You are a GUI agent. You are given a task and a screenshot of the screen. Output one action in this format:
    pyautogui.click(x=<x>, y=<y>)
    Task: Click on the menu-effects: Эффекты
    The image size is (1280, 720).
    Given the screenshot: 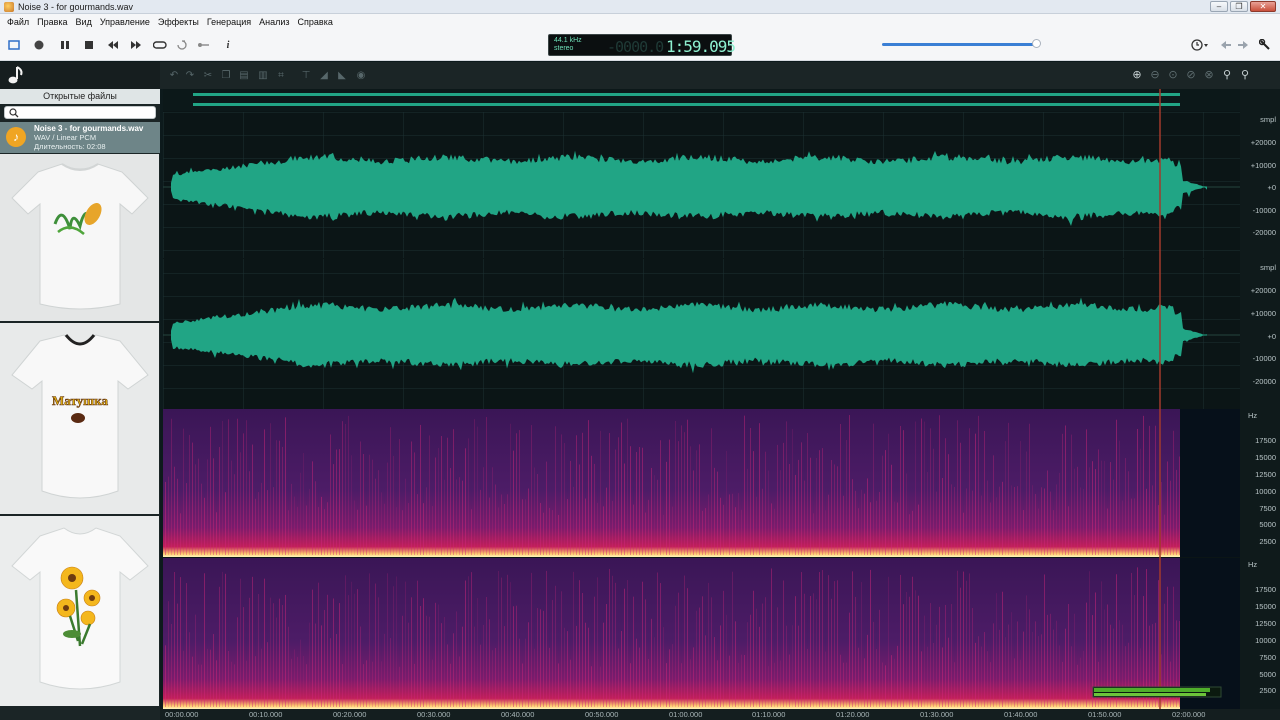 What is the action you would take?
    pyautogui.click(x=178, y=22)
    